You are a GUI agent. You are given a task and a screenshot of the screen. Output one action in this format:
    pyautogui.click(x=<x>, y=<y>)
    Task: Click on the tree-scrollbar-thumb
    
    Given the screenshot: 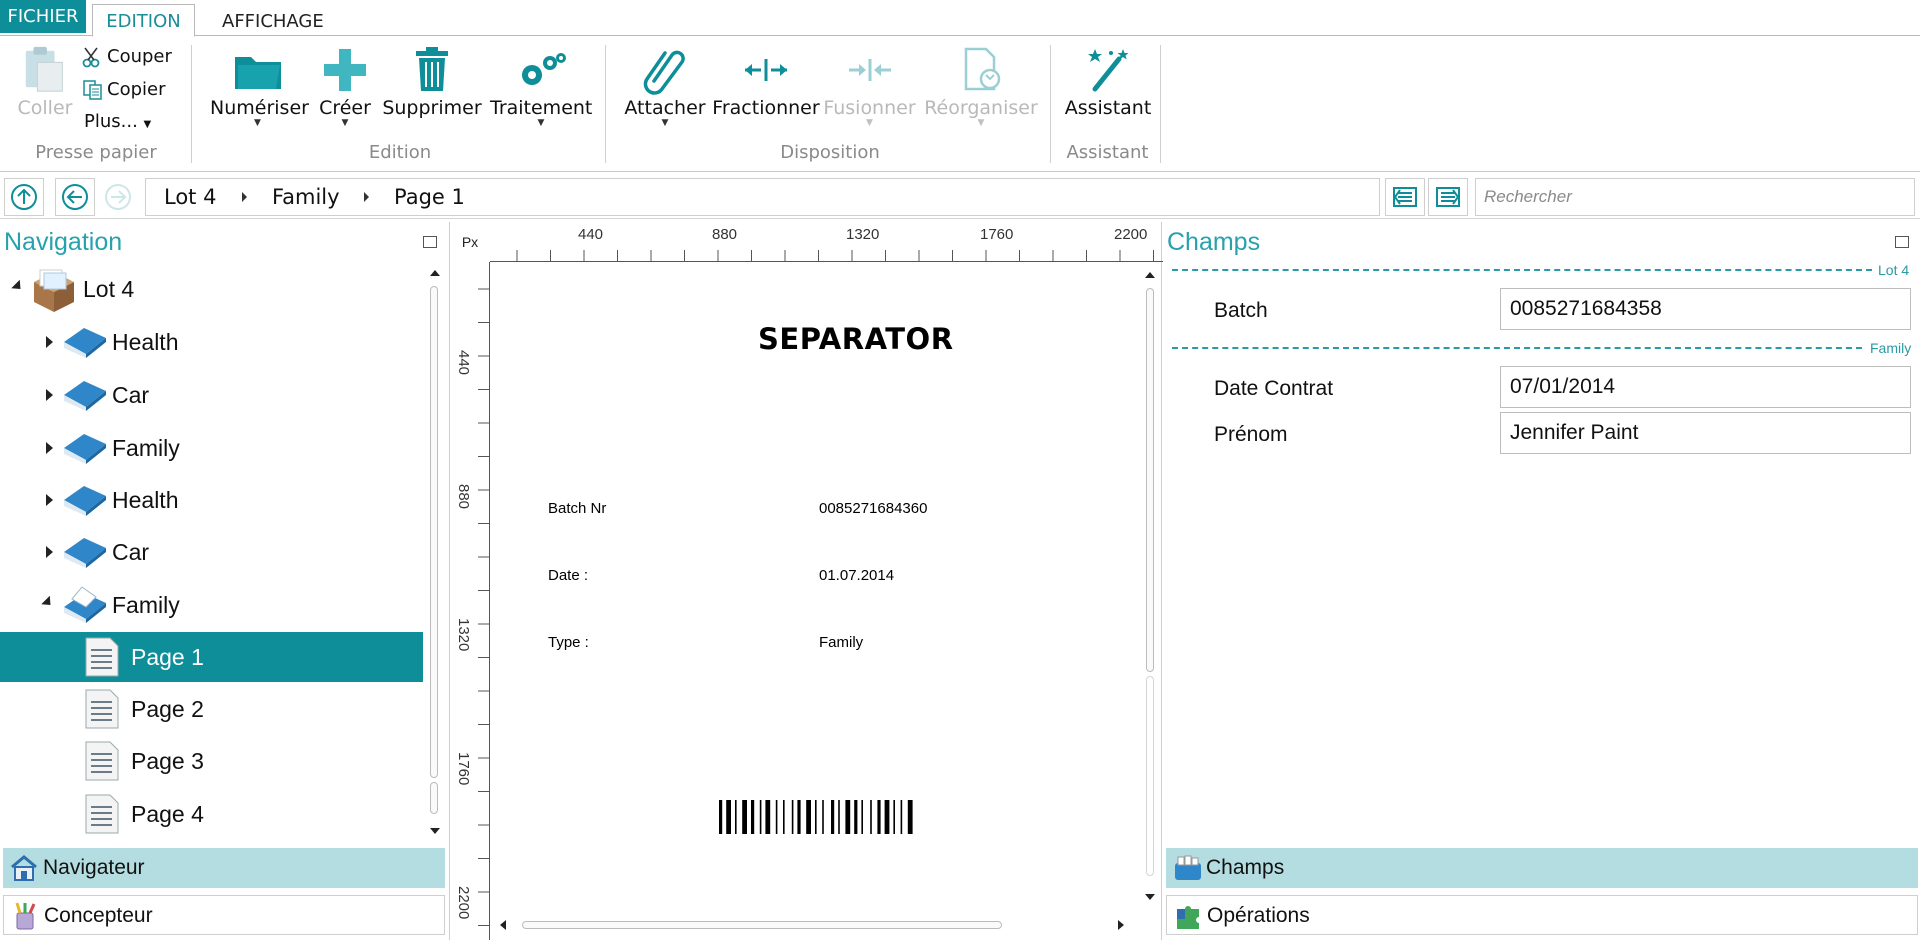 What is the action you would take?
    pyautogui.click(x=434, y=798)
    